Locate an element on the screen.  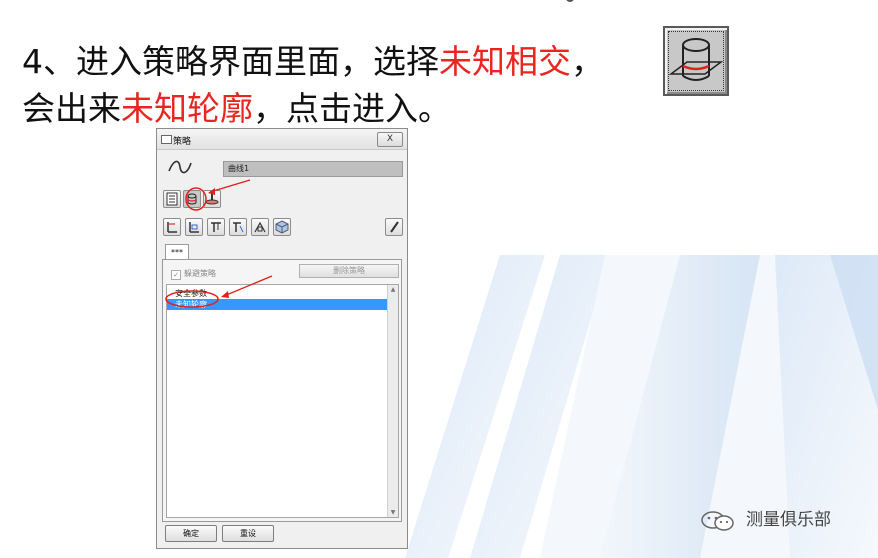
move-point-icon is located at coordinates (172, 227).